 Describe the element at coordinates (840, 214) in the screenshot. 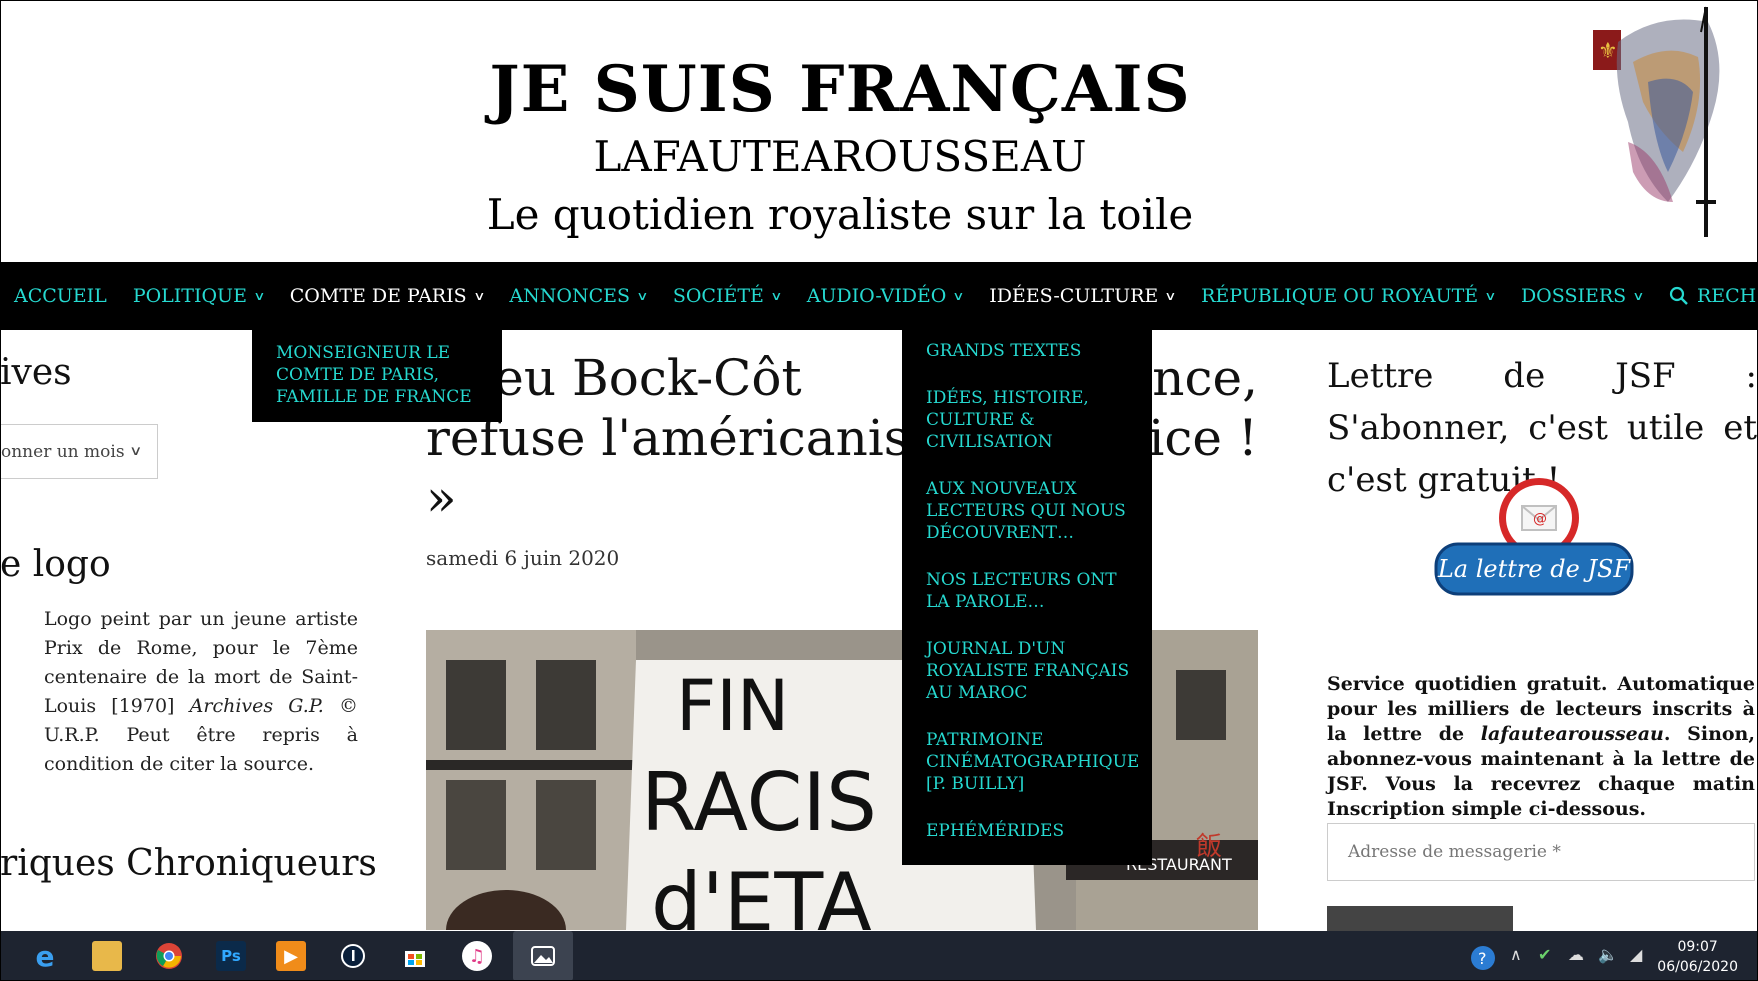

I see `site-tagline: Le quotidien royaliste sur la toile` at that location.